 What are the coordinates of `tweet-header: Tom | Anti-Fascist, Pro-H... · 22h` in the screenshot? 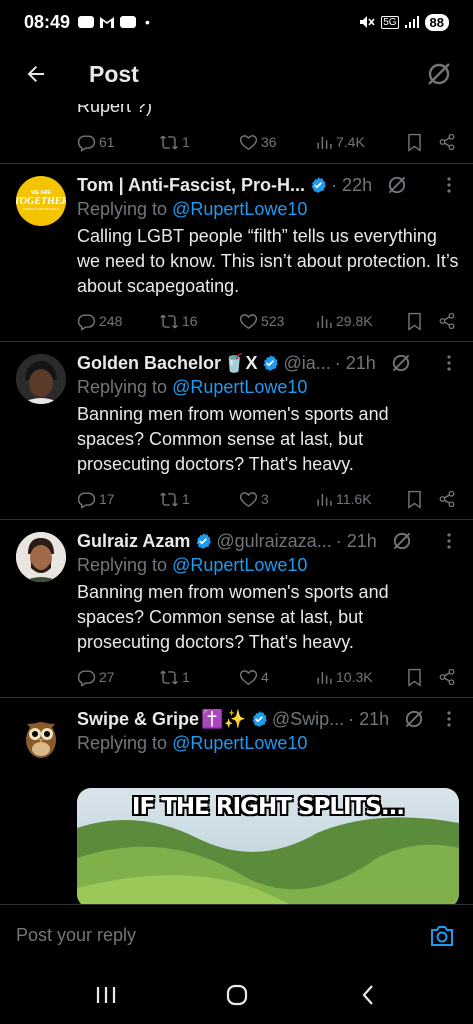 It's located at (268, 185).